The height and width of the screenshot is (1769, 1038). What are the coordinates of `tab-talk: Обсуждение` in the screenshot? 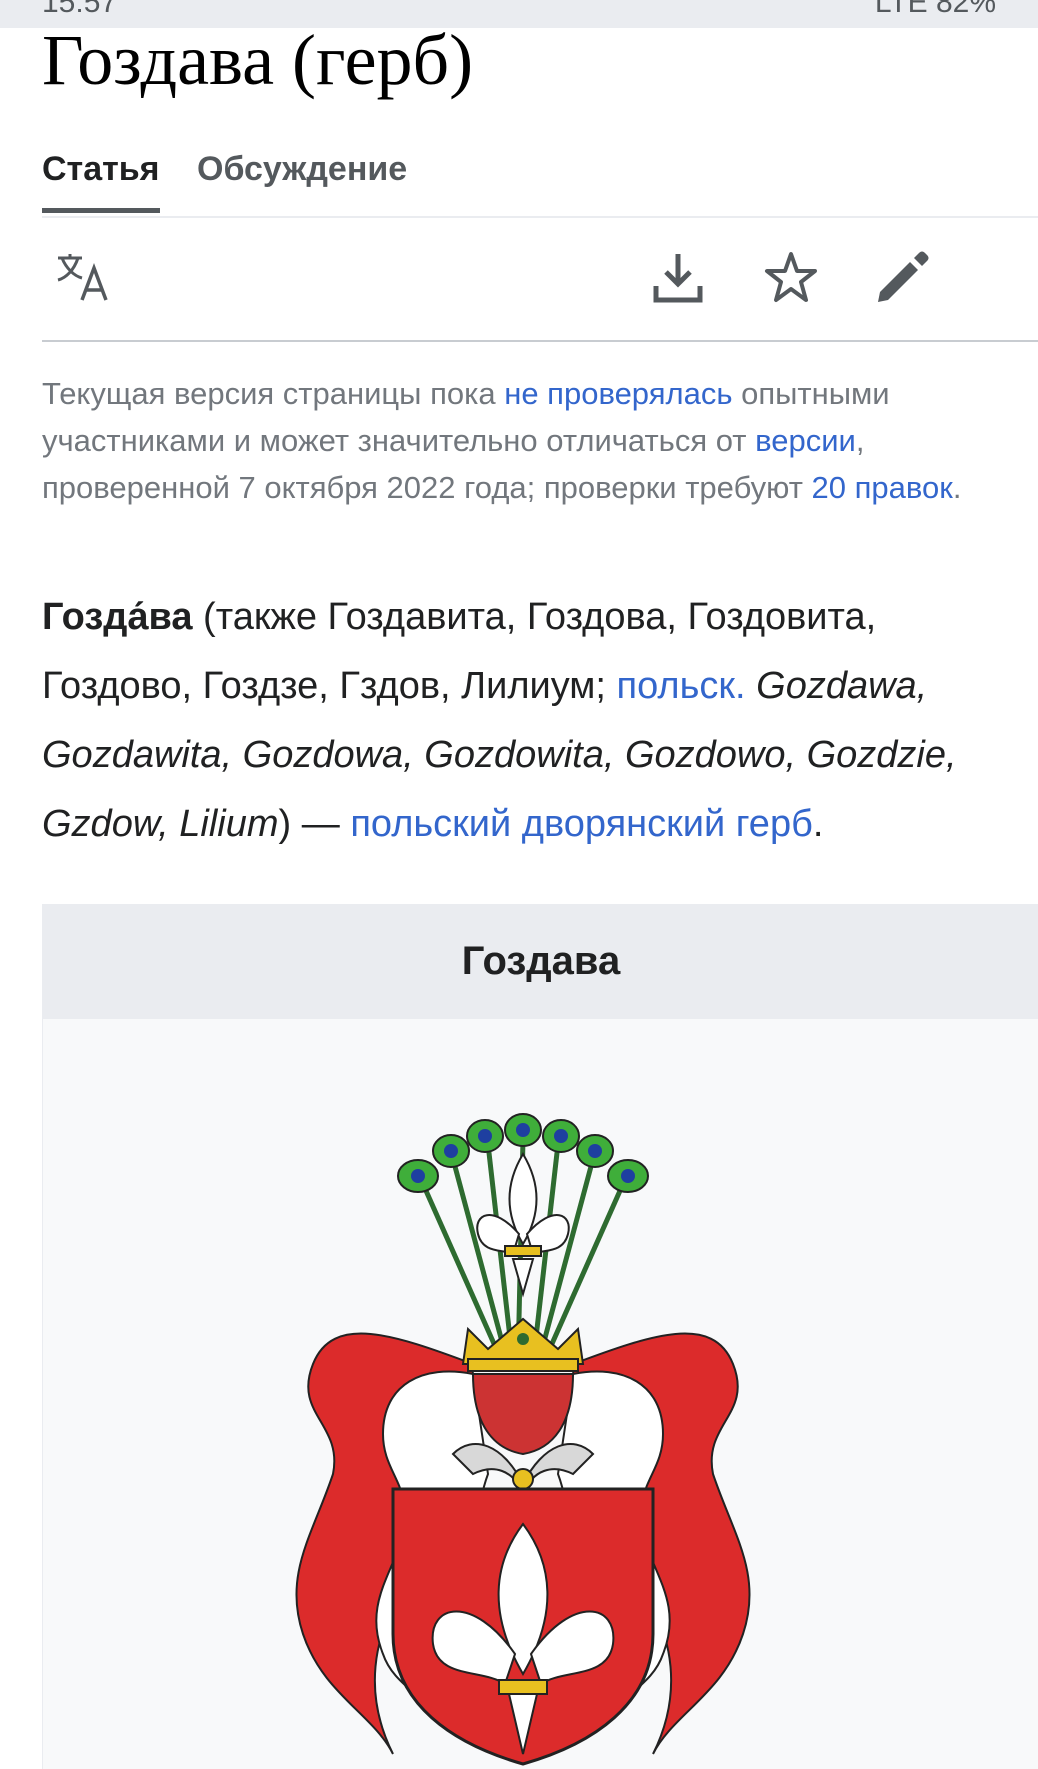 It's located at (302, 169).